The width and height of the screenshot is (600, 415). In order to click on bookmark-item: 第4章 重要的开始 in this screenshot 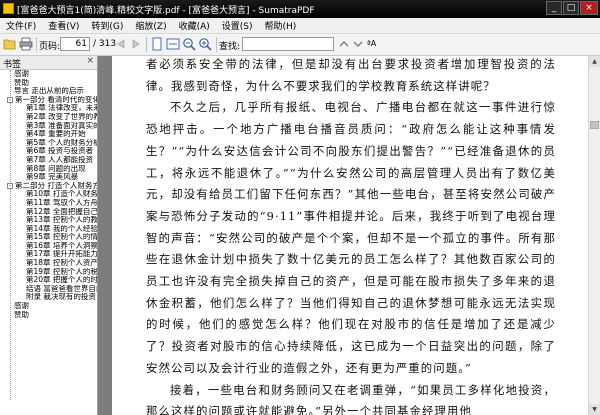, I will do `click(48, 134)`.